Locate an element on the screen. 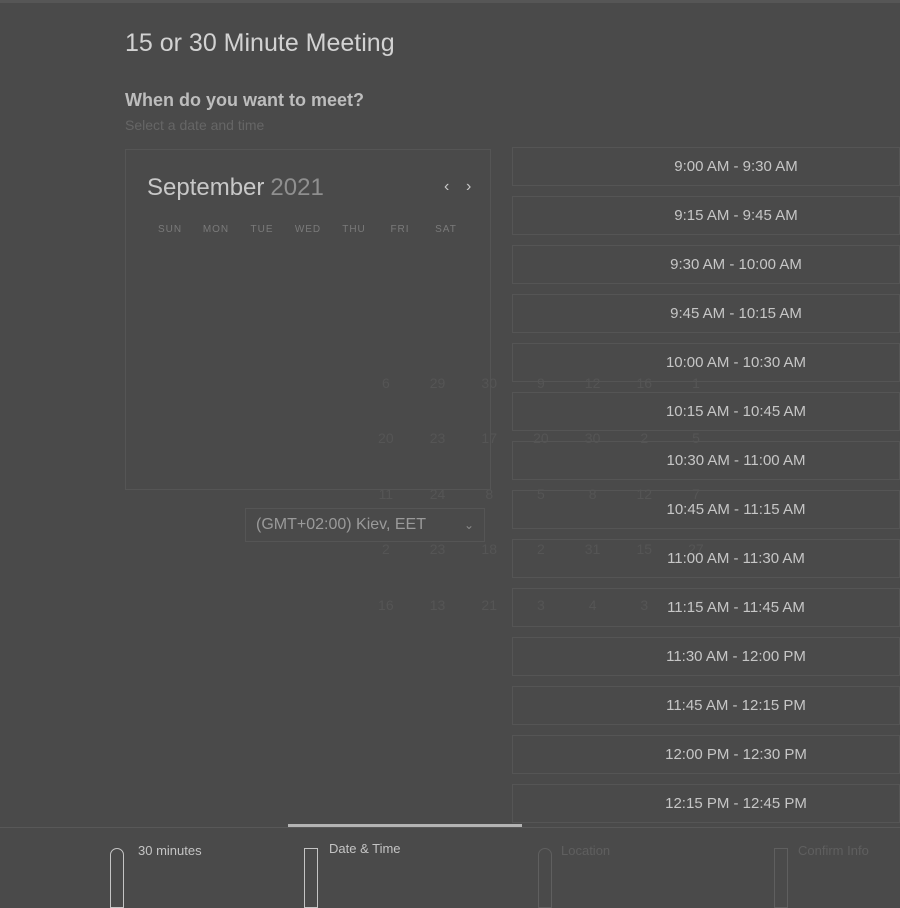  time-slot-button: 9:15 AM - 9:45 AM is located at coordinates (706, 215).